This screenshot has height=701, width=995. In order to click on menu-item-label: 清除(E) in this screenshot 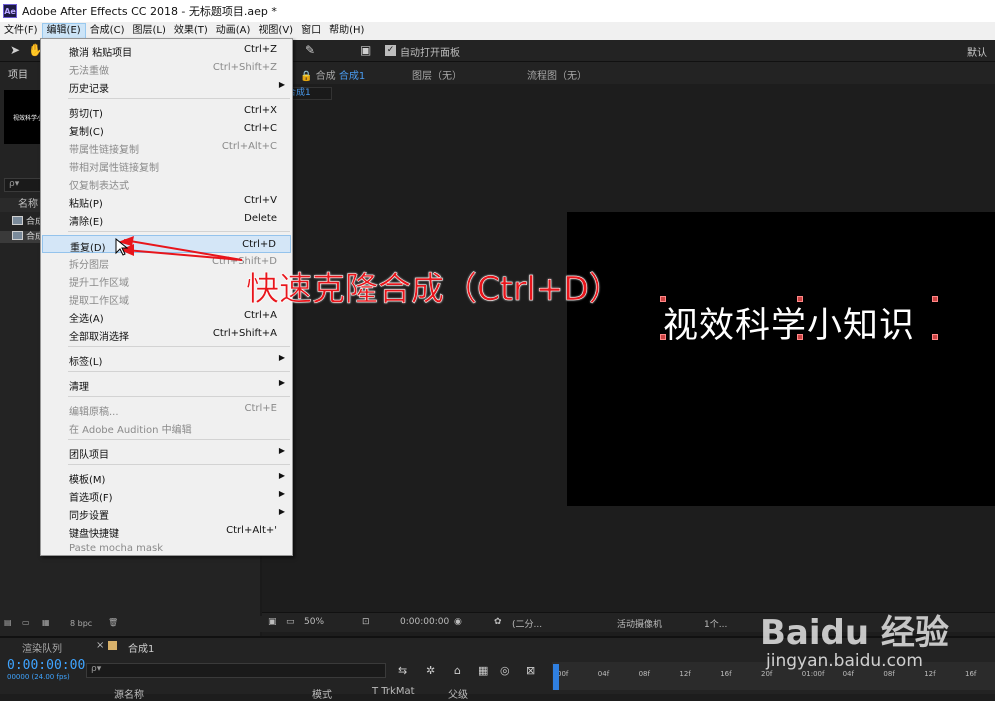, I will do `click(86, 222)`.